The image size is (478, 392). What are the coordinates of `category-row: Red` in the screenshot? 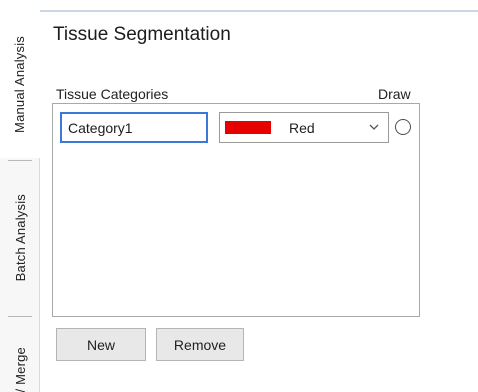 It's located at (236, 127).